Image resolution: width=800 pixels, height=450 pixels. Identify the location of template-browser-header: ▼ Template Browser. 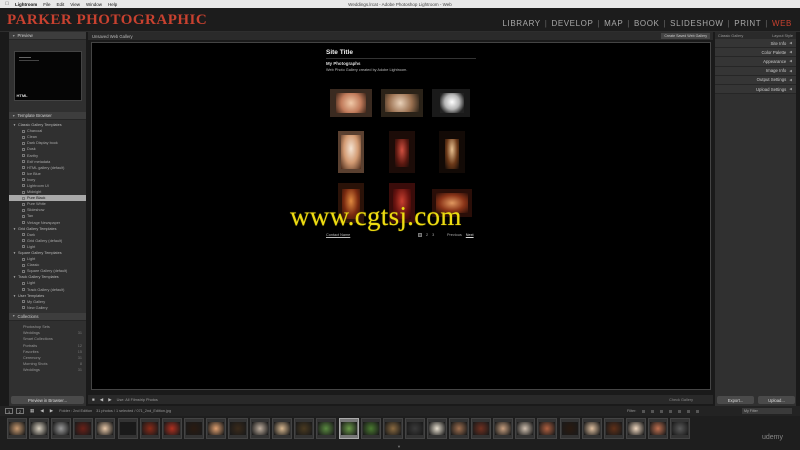
(47, 116).